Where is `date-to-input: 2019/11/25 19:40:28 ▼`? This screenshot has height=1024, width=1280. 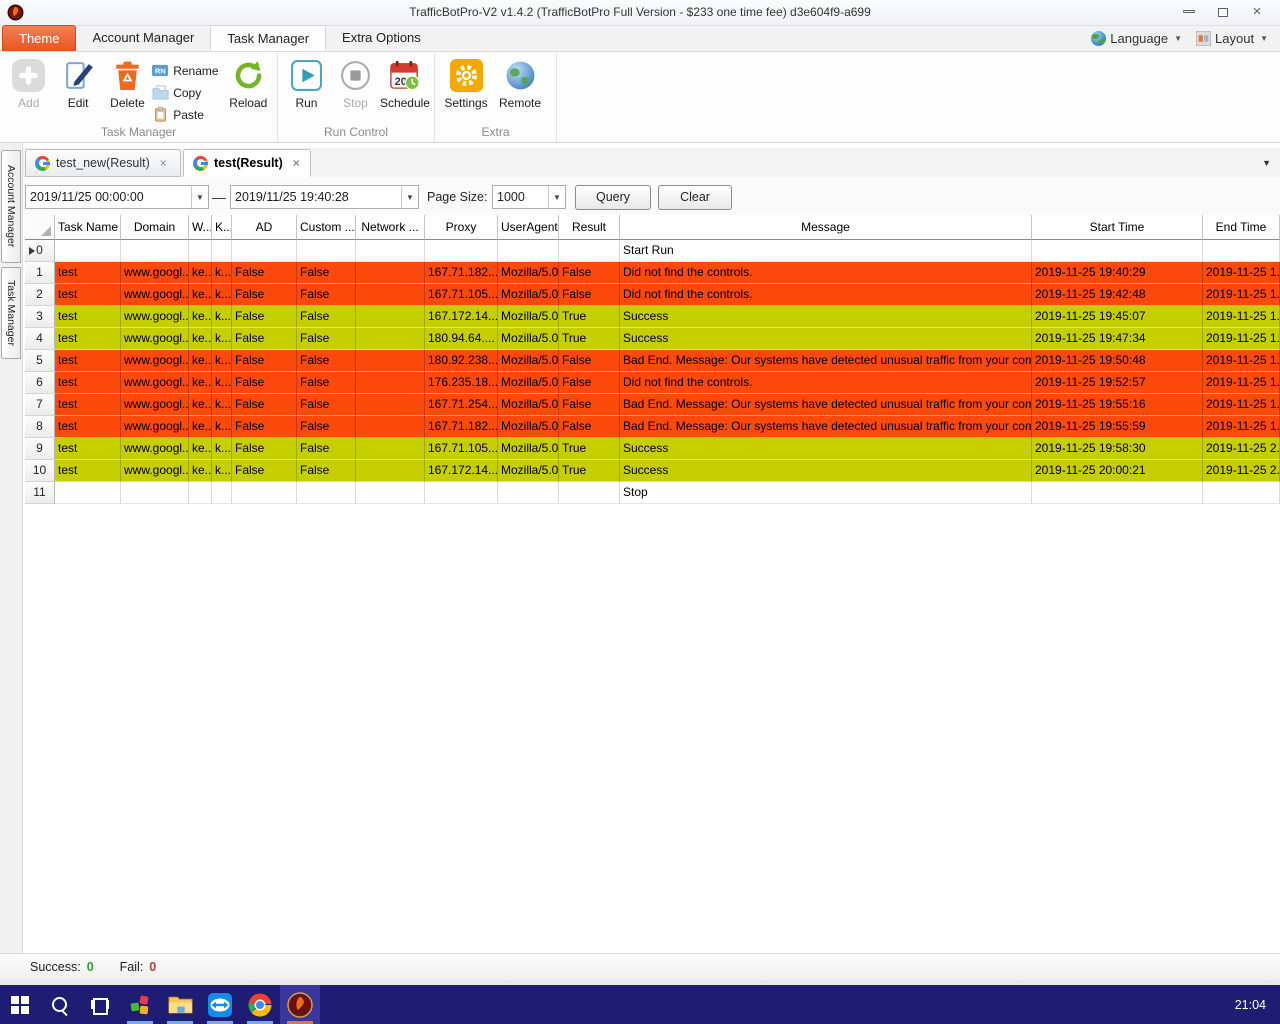 date-to-input: 2019/11/25 19:40:28 ▼ is located at coordinates (324, 197).